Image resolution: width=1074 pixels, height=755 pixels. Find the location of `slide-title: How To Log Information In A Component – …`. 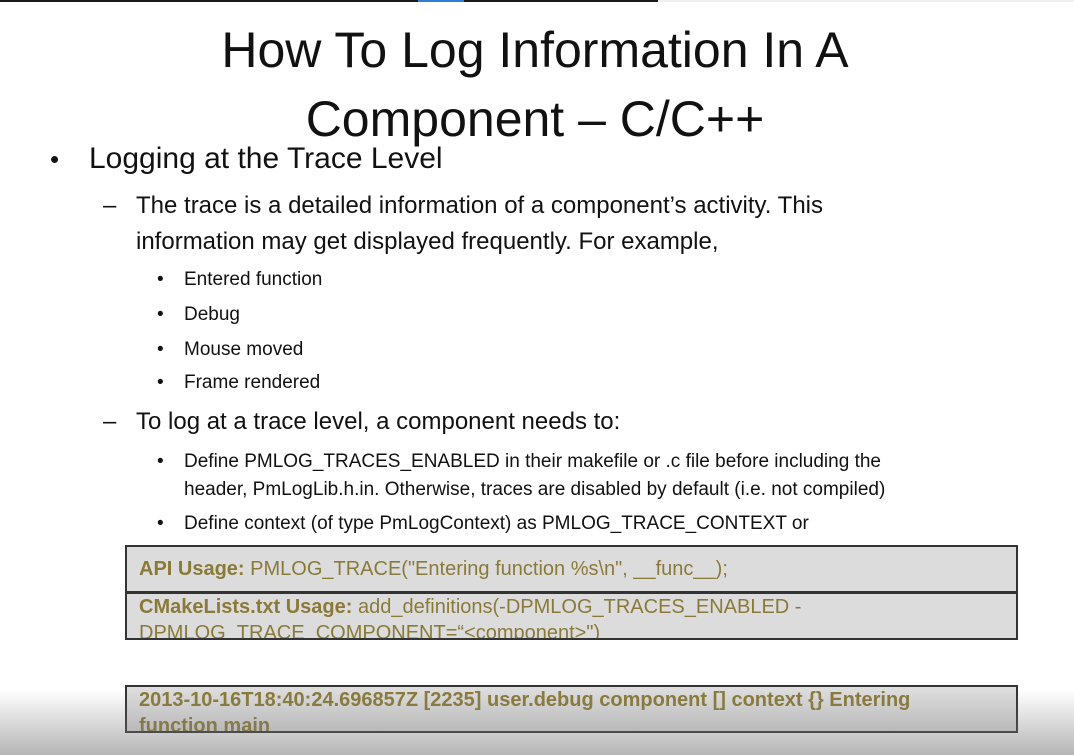

slide-title: How To Log Information In A Component – … is located at coordinates (535, 85).